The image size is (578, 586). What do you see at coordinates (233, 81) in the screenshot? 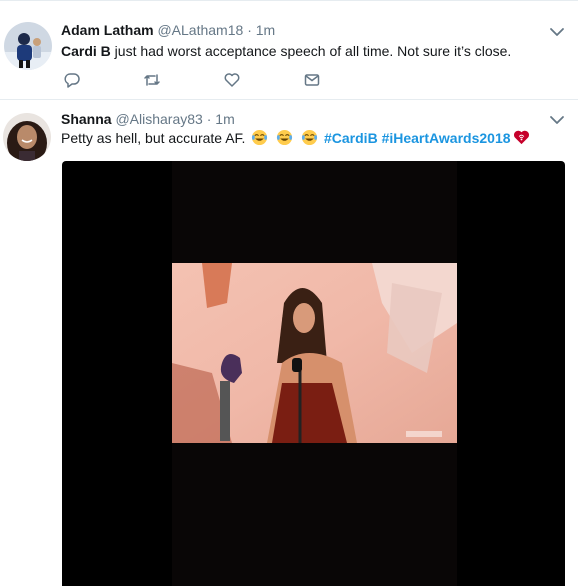
I see `like-icon` at bounding box center [233, 81].